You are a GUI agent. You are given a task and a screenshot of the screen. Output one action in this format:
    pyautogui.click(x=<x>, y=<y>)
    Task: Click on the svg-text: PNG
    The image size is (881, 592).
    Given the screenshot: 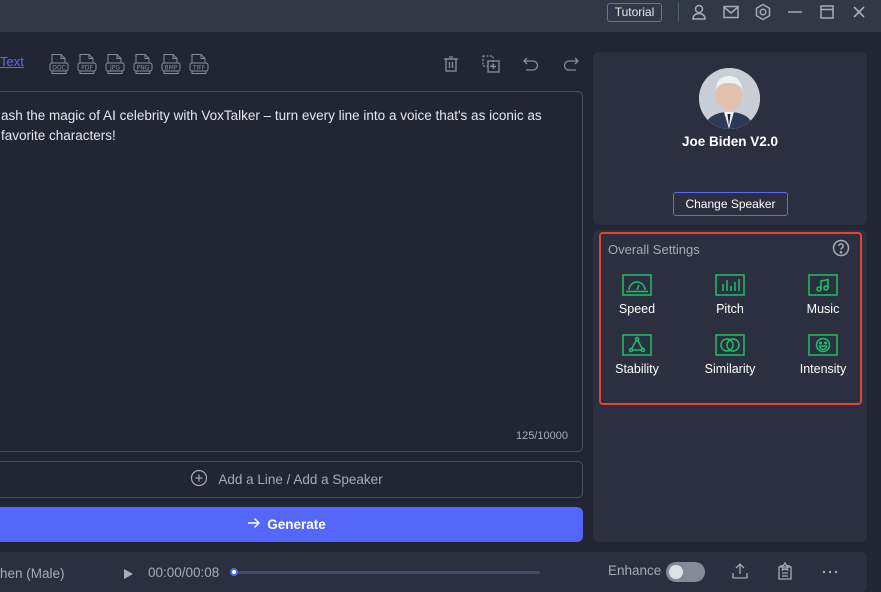 What is the action you would take?
    pyautogui.click(x=143, y=68)
    